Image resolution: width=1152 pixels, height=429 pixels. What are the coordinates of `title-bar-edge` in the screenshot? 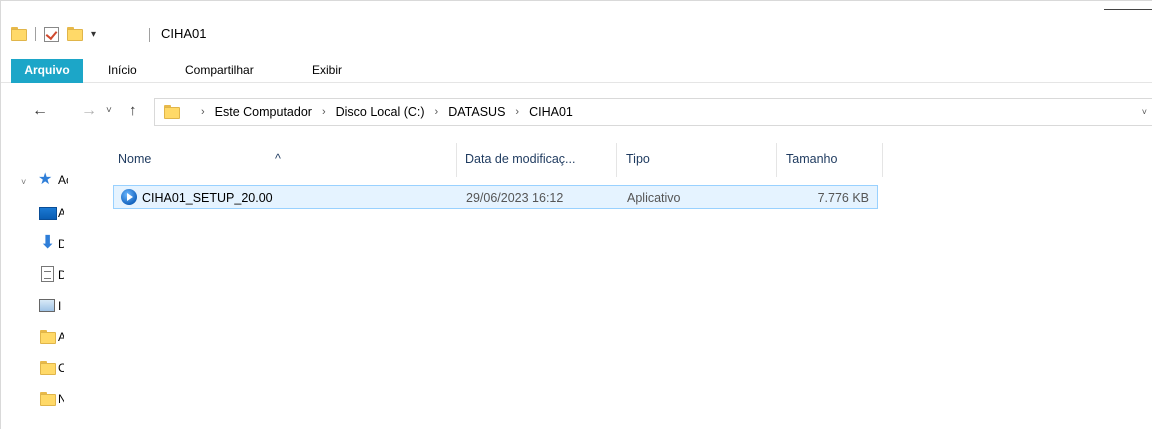 It's located at (1128, 9).